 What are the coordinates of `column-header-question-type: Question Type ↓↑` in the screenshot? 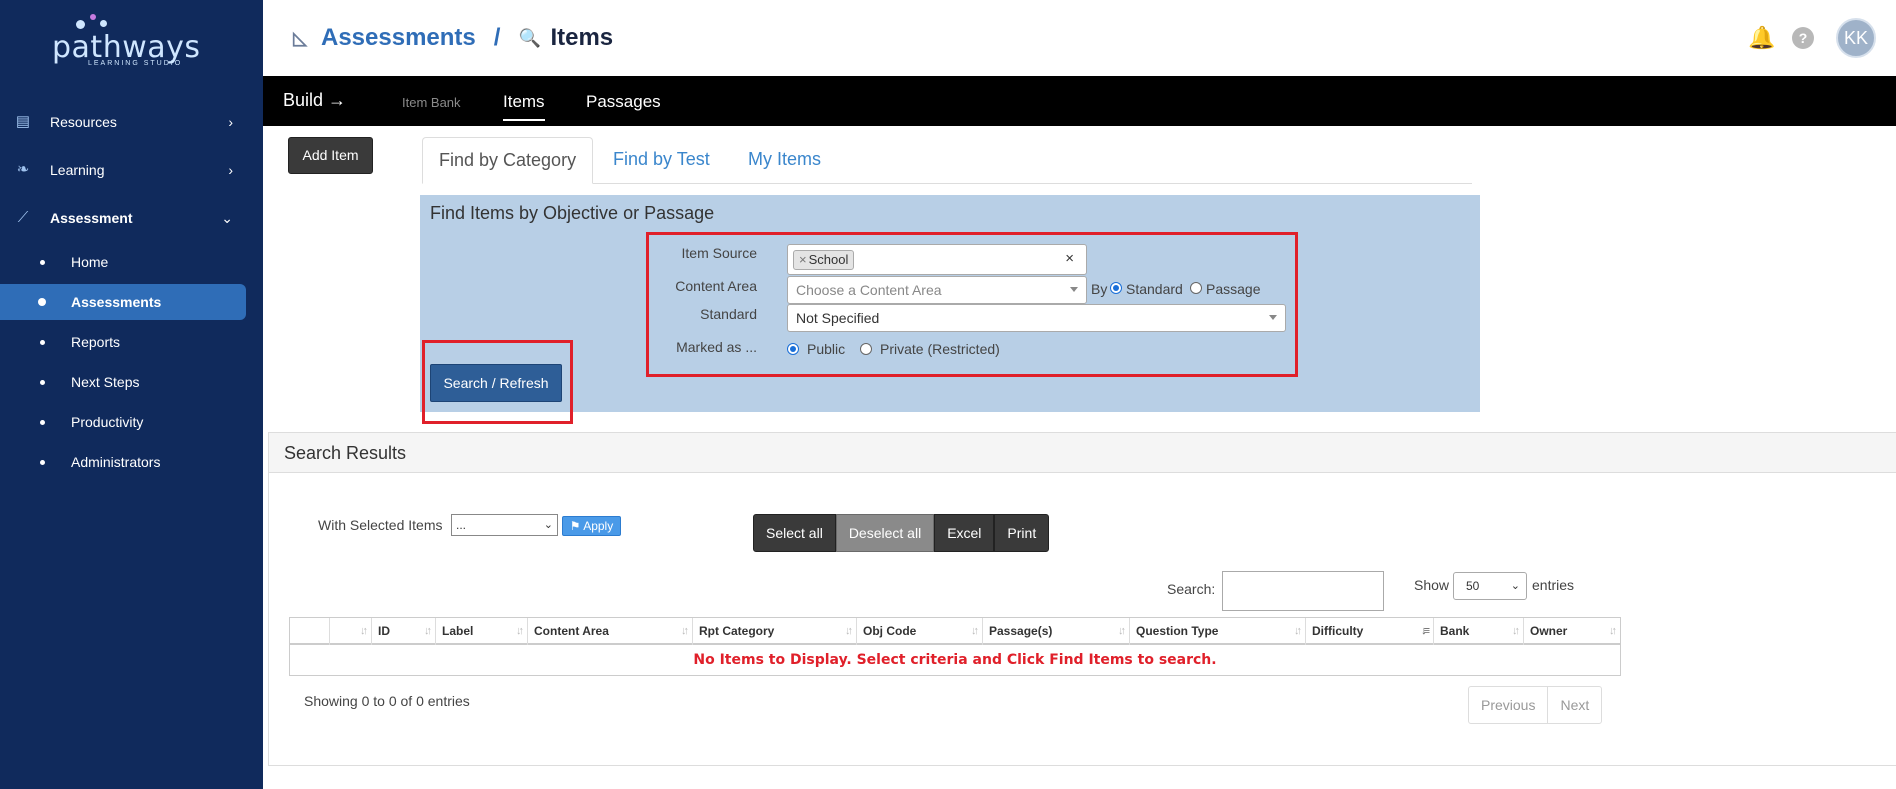 It's located at (1218, 631).